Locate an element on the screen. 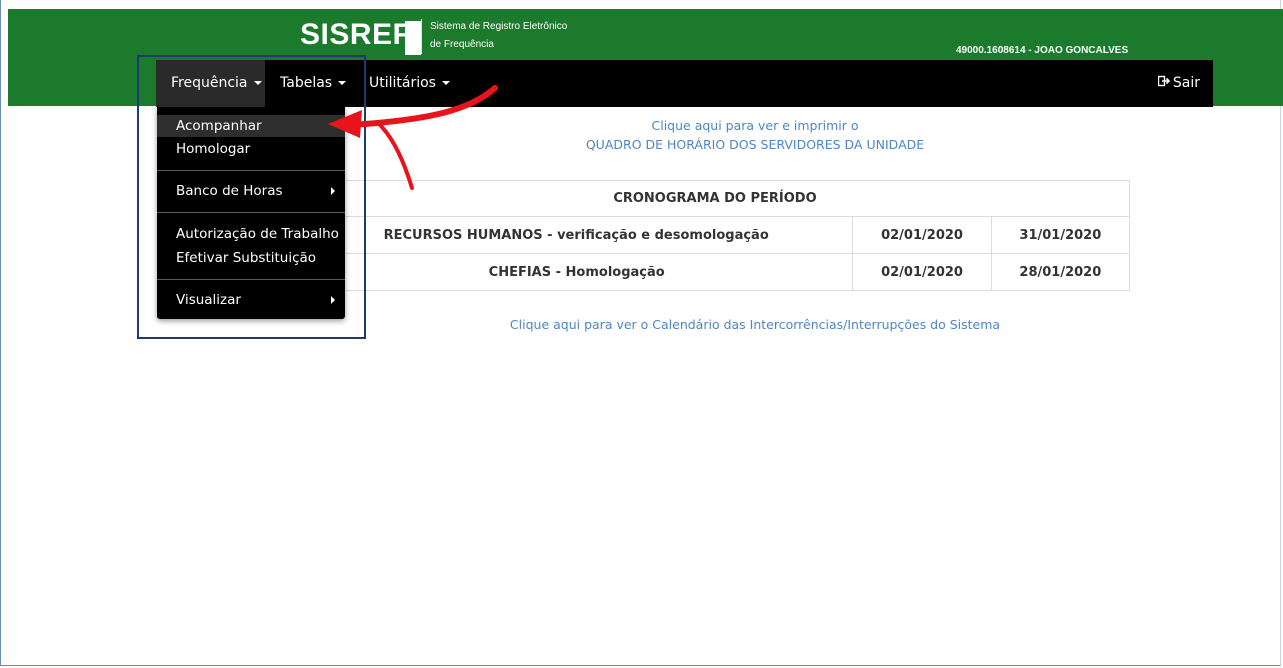  logout-button: Sair is located at coordinates (1178, 83).